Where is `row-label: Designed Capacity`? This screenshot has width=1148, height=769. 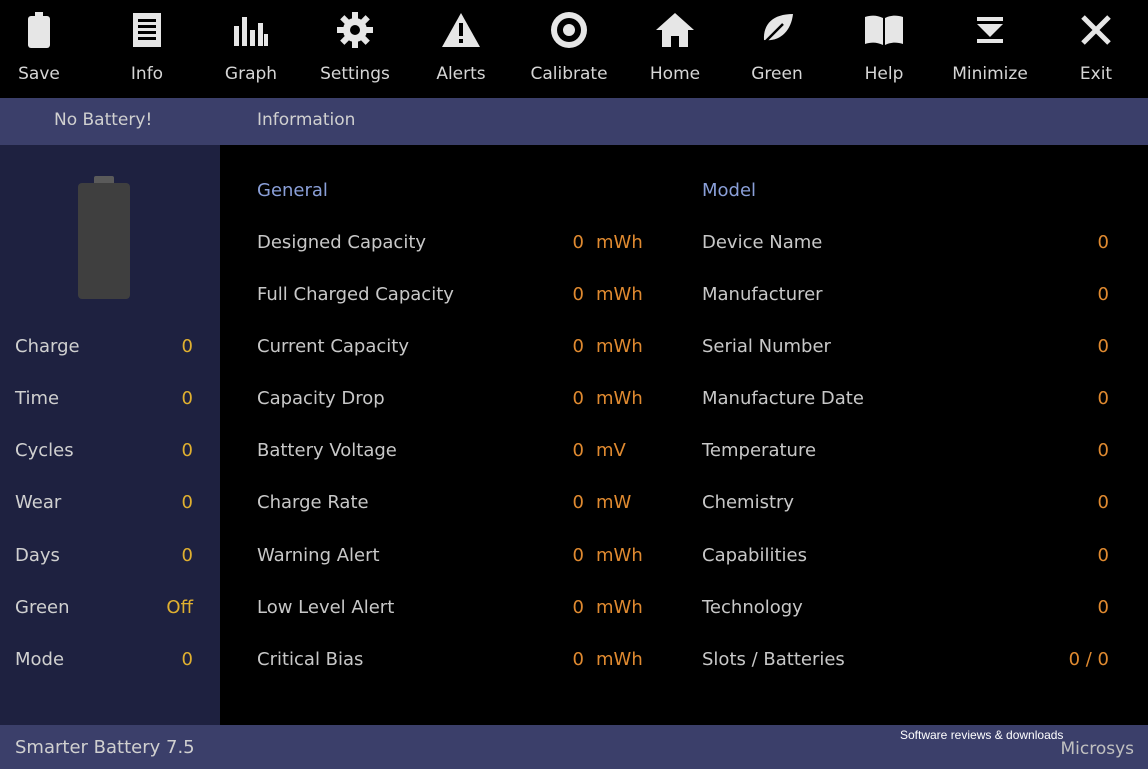 row-label: Designed Capacity is located at coordinates (342, 242).